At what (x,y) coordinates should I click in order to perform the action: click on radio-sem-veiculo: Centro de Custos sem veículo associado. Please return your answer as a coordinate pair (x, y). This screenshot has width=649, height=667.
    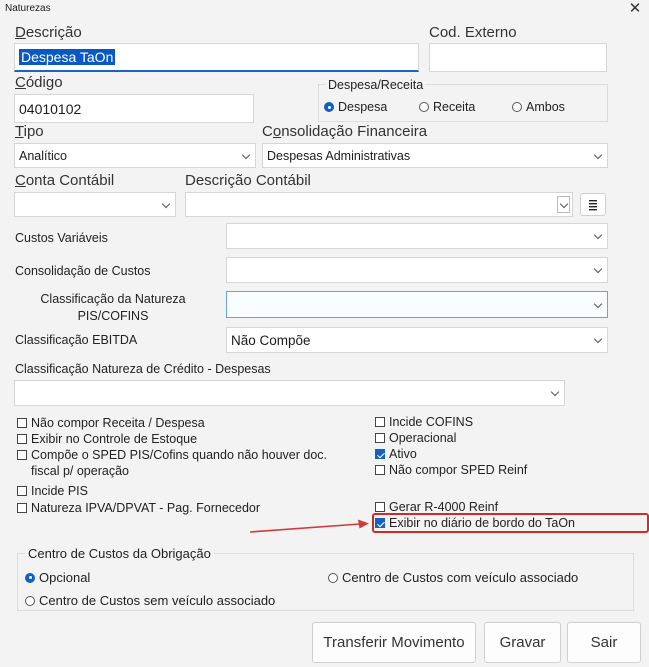
    Looking at the image, I should click on (150, 600).